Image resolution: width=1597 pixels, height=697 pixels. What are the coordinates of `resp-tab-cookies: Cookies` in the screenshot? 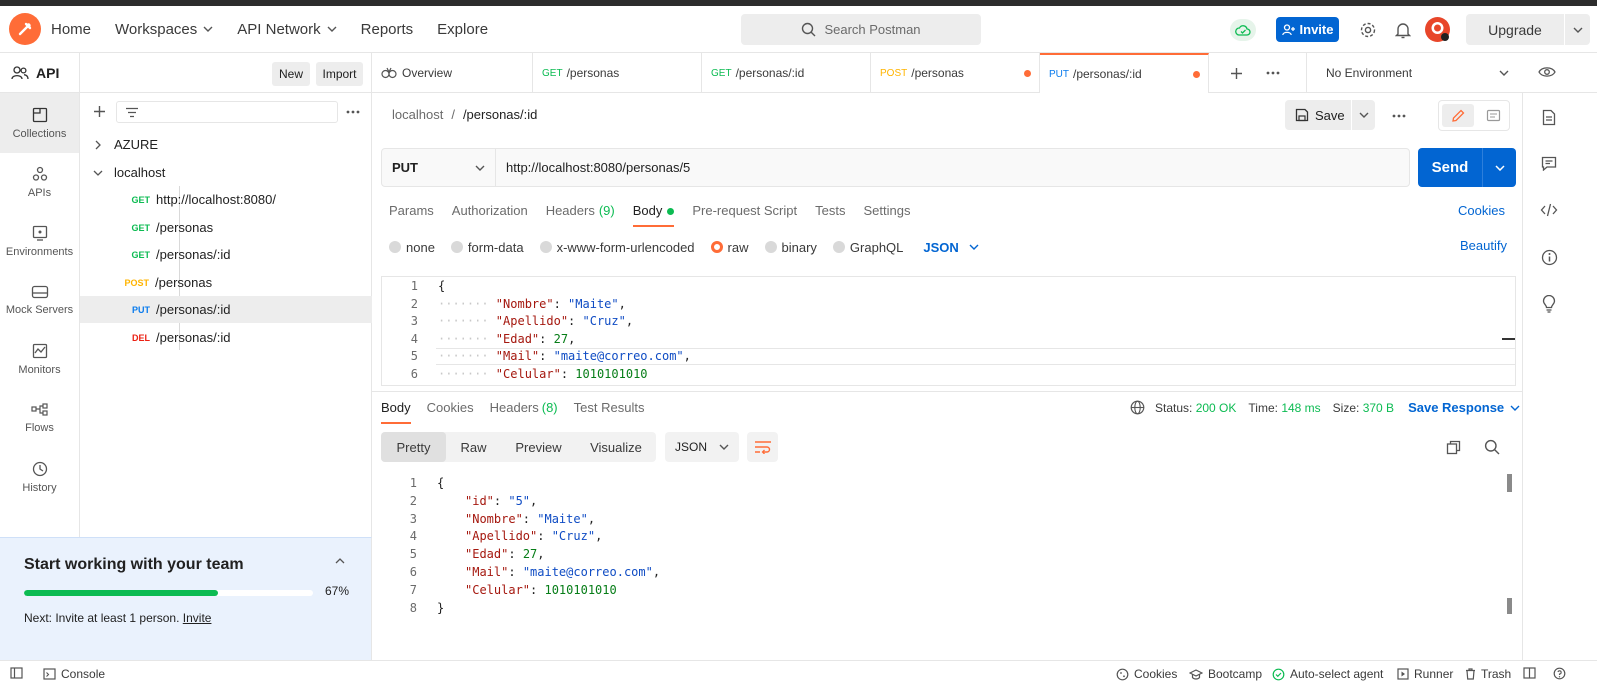 It's located at (450, 412).